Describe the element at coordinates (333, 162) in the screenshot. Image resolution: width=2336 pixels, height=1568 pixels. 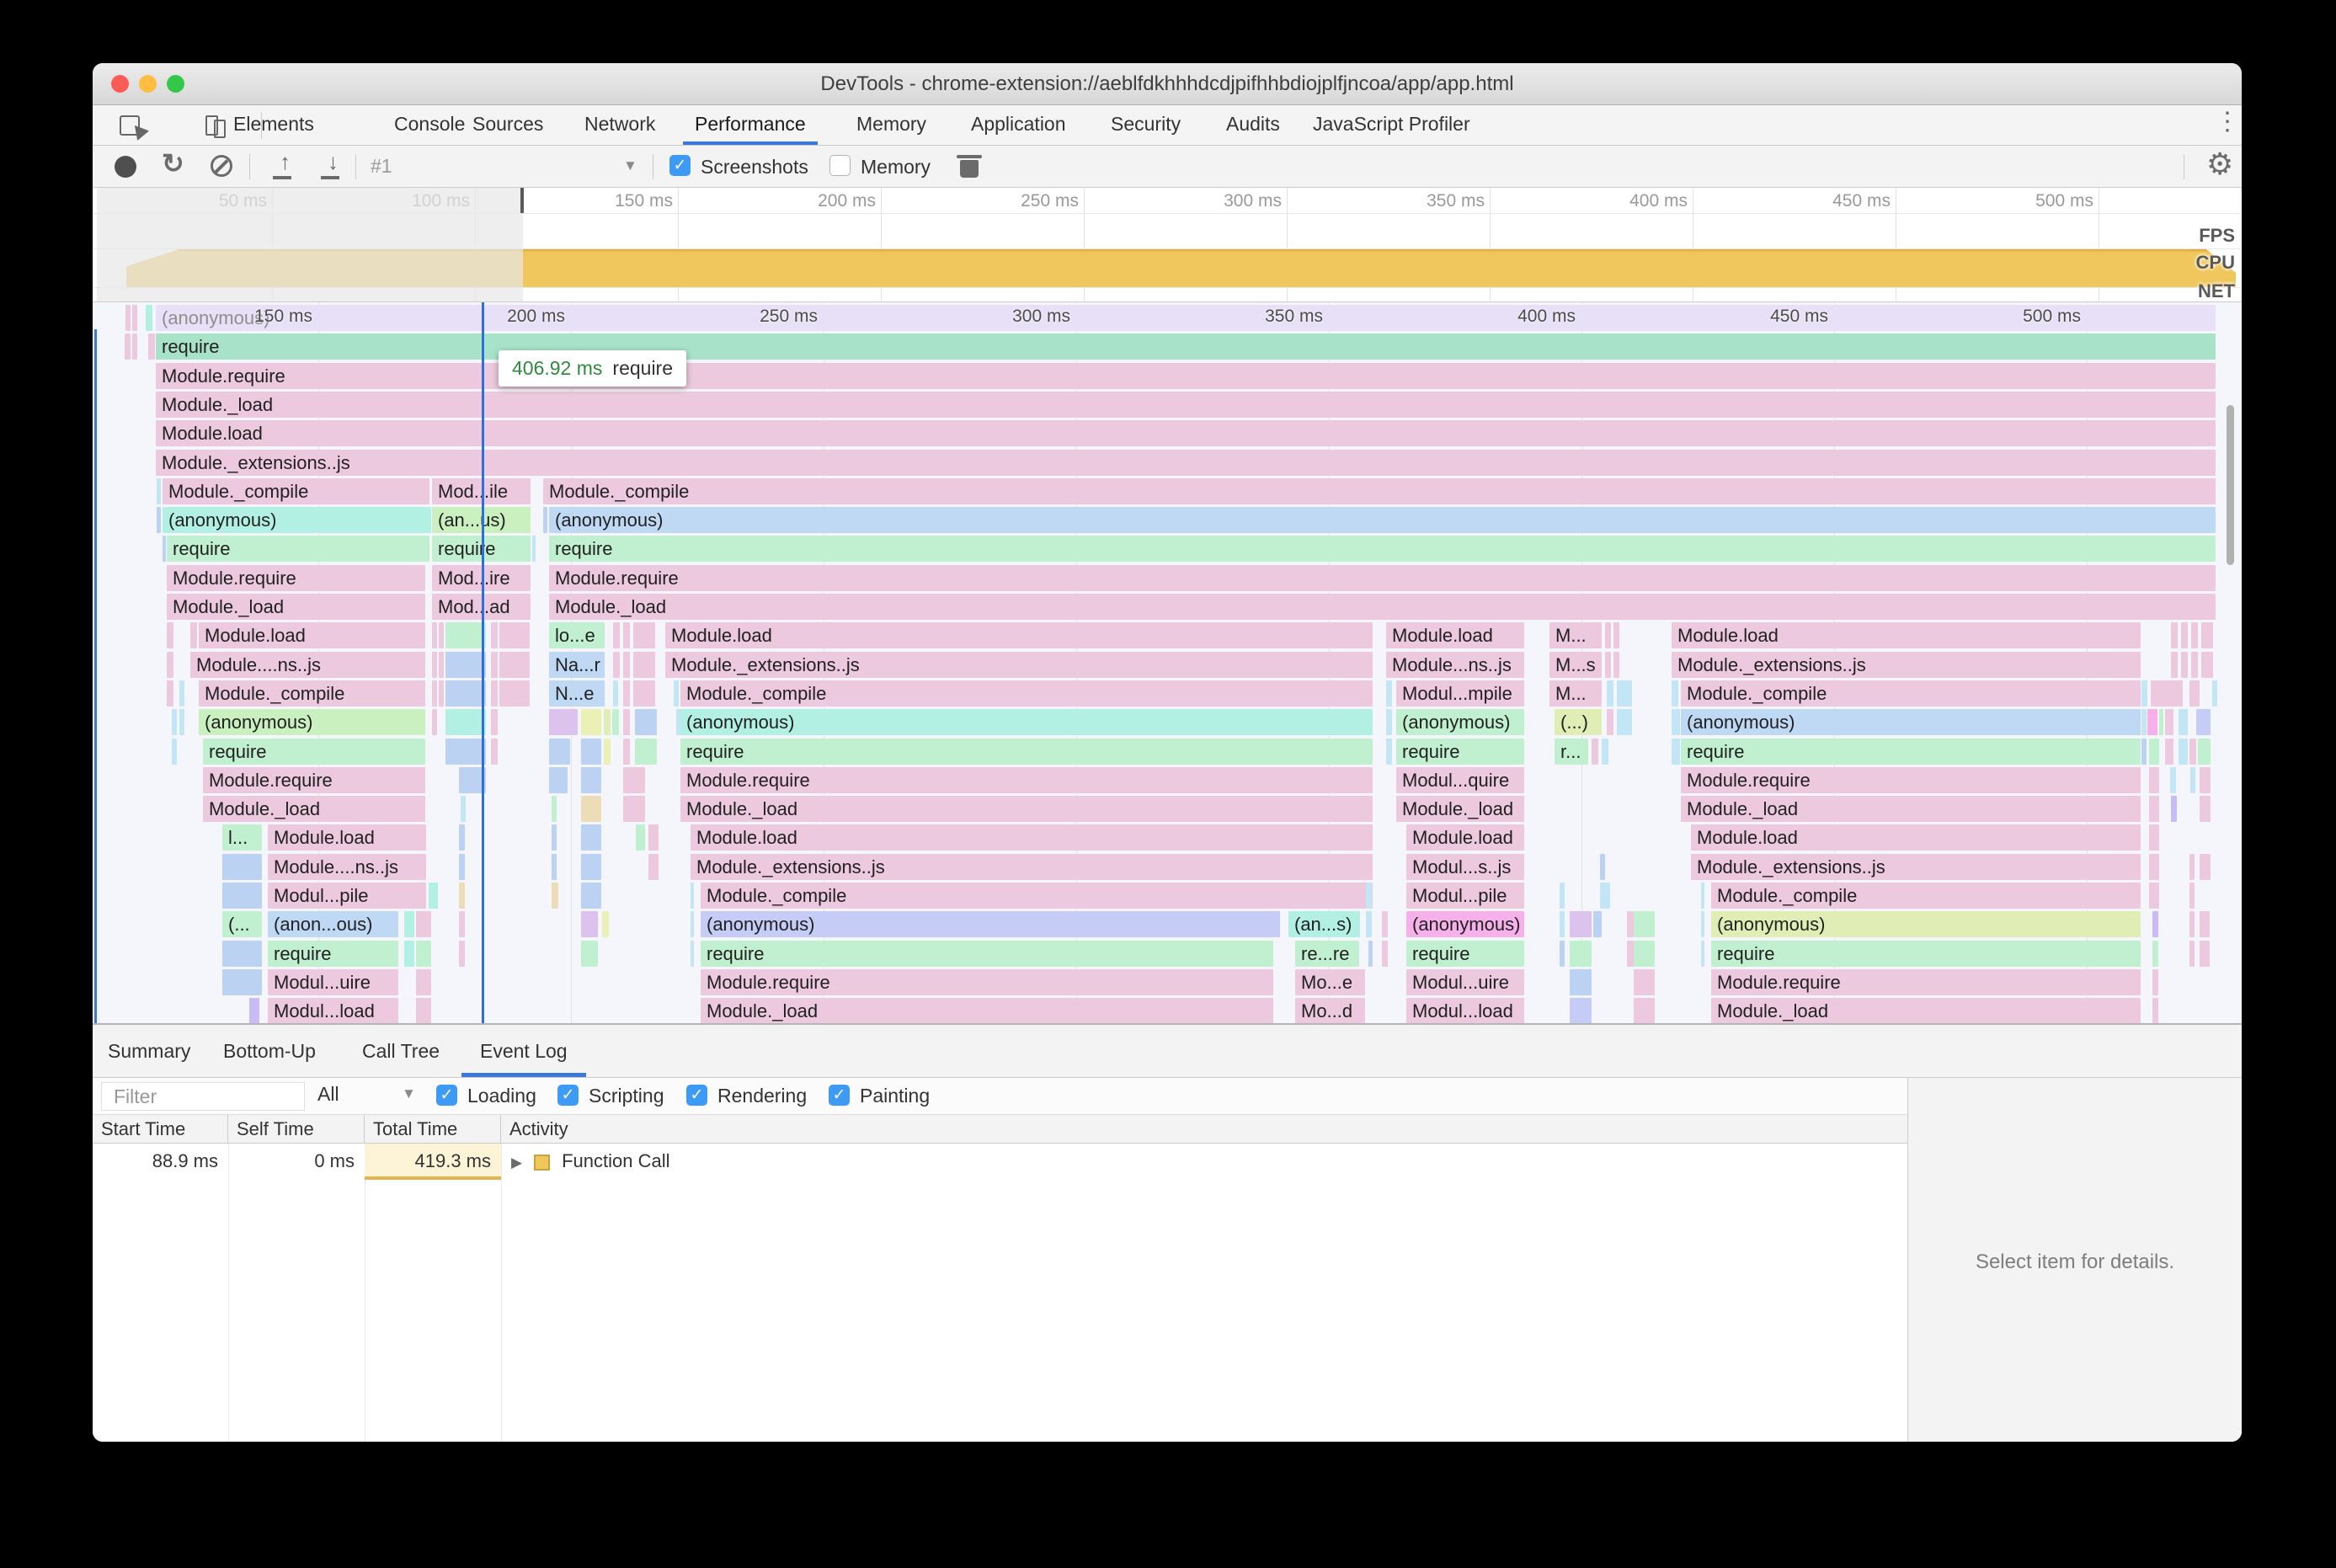
I see `save-profile-icon: ↓` at that location.